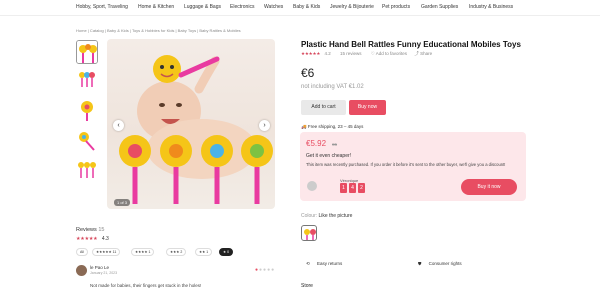 Image resolution: width=600 pixels, height=294 pixels. Describe the element at coordinates (327, 53) in the screenshot. I see `rating-value: 4.2` at that location.